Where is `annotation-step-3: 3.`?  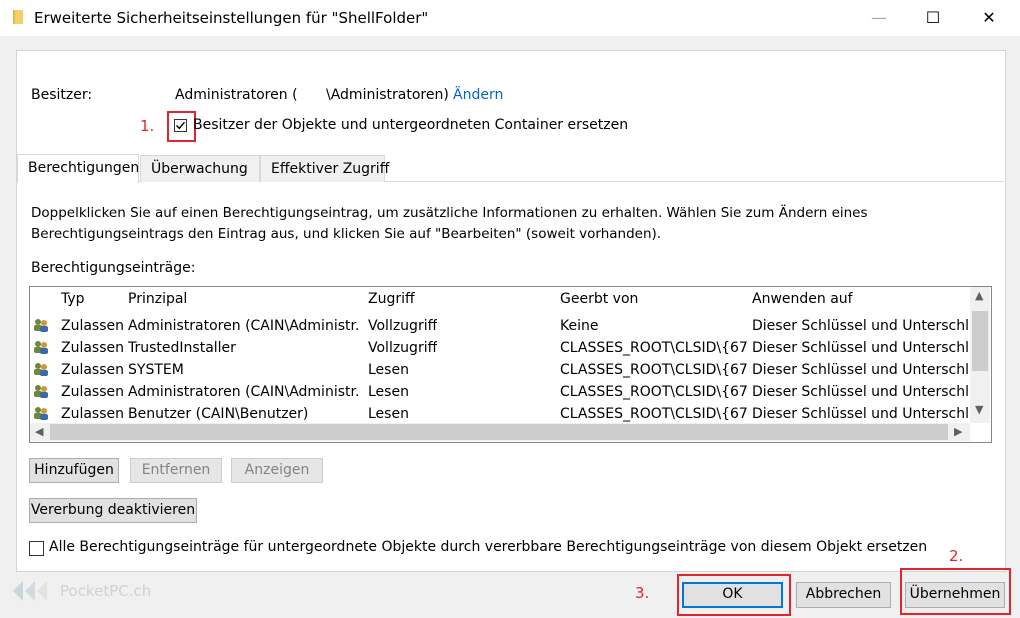 annotation-step-3: 3. is located at coordinates (642, 593).